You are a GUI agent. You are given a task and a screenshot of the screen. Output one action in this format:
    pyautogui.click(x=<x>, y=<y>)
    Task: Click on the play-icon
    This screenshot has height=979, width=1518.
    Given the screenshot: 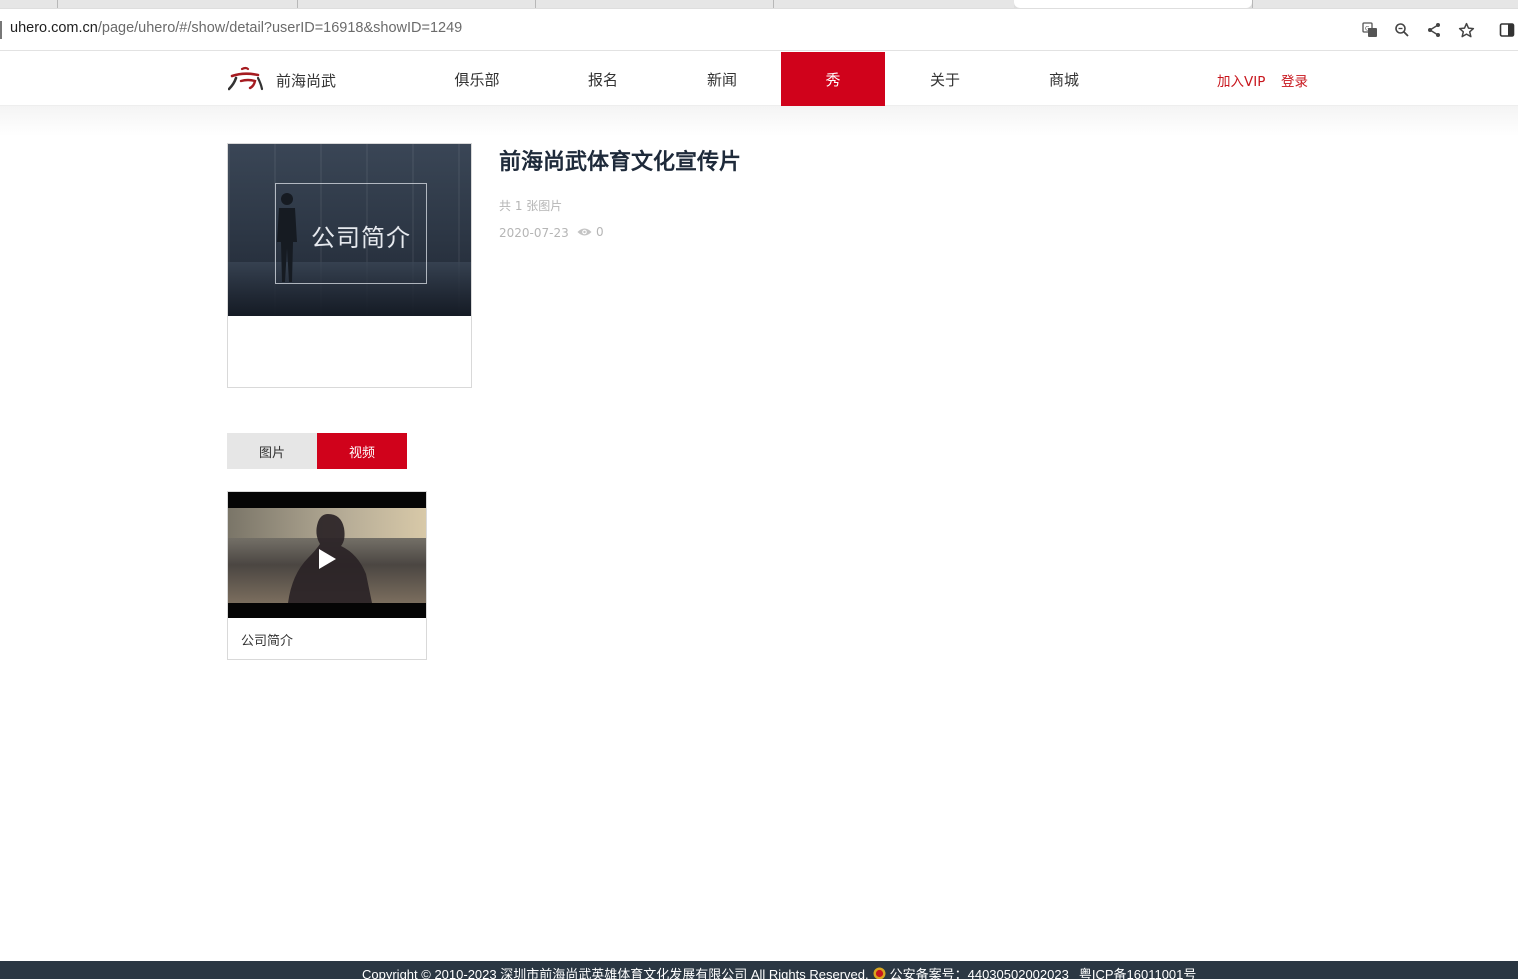 What is the action you would take?
    pyautogui.click(x=327, y=559)
    